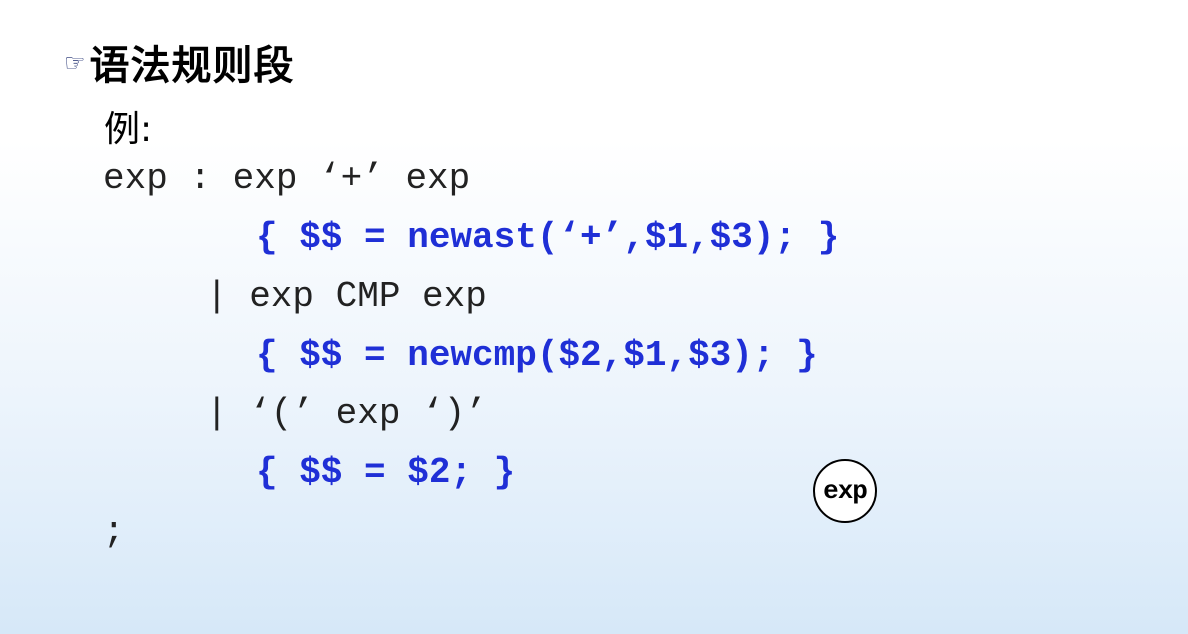 The width and height of the screenshot is (1188, 634). What do you see at coordinates (128, 129) in the screenshot?
I see `example-label: 例:` at bounding box center [128, 129].